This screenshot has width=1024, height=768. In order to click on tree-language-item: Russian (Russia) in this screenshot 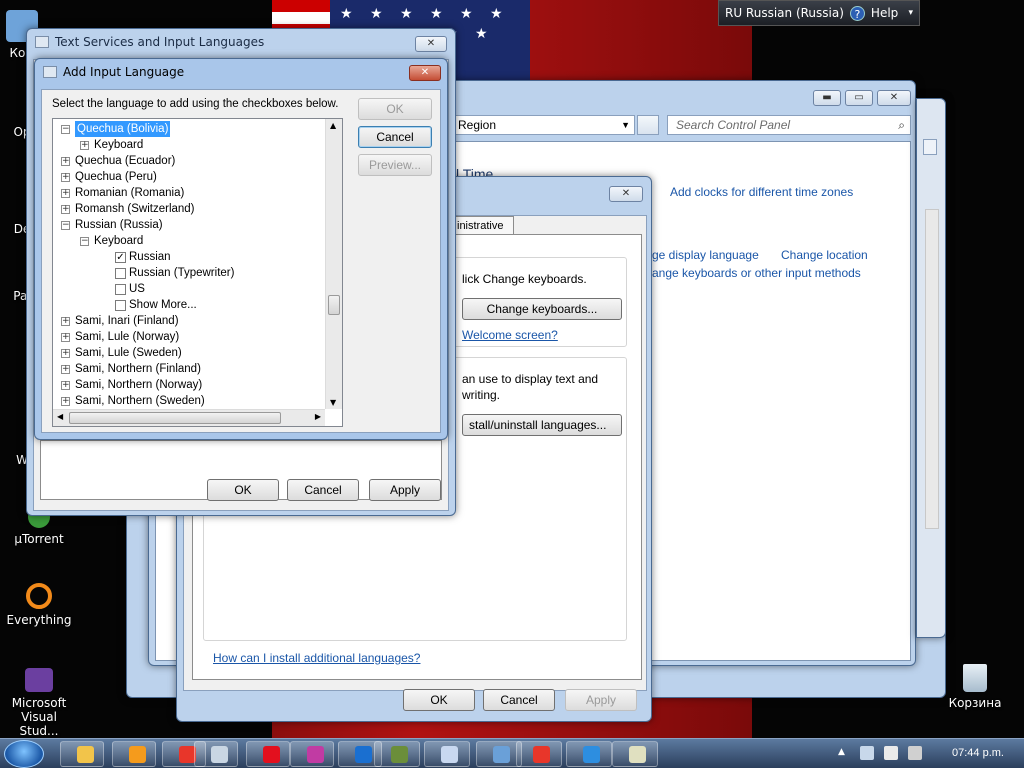, I will do `click(119, 225)`.